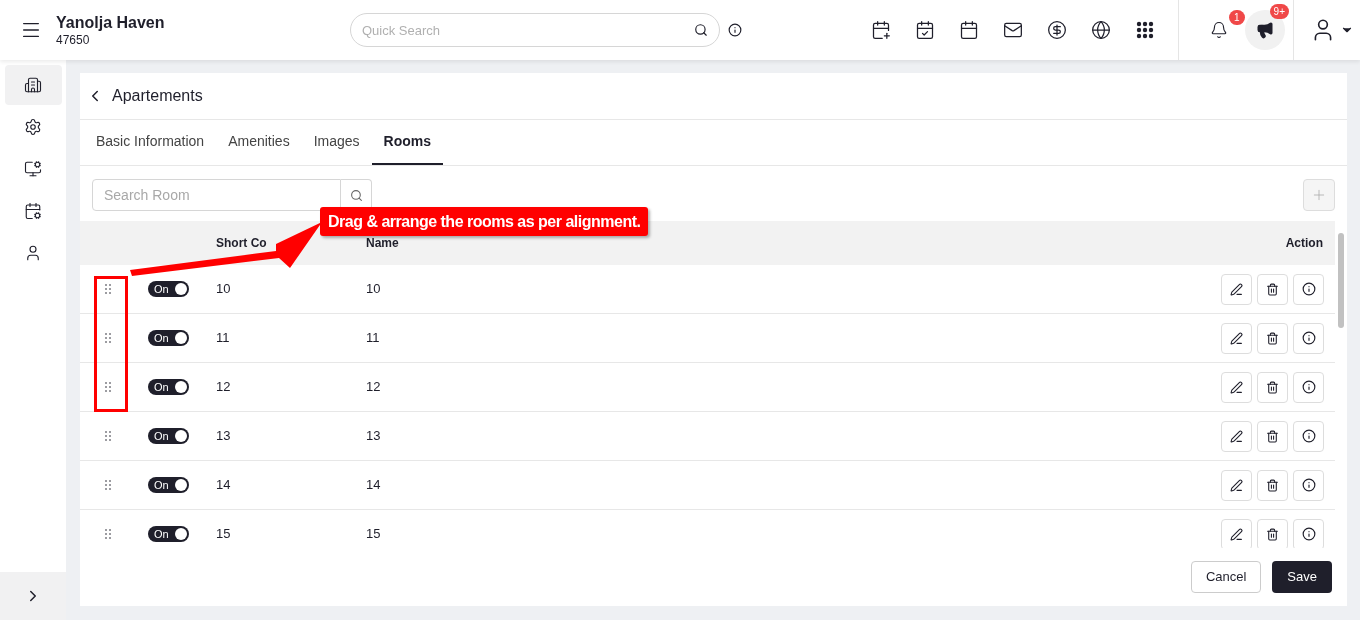  I want to click on save-button: Save, so click(1302, 577).